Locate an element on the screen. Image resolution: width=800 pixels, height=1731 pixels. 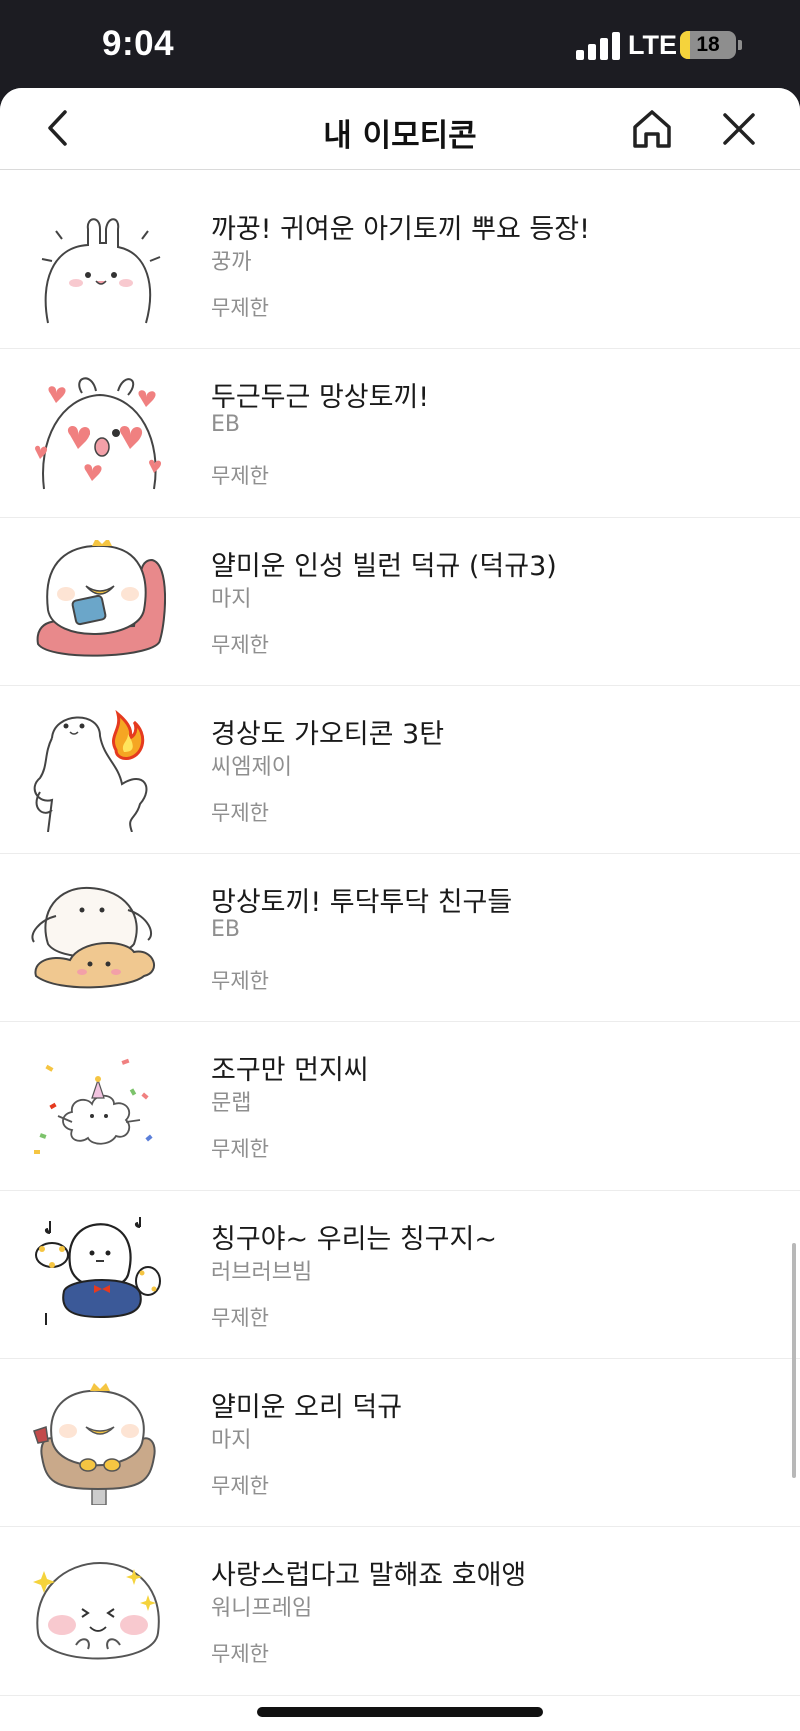
duck-in-chair-icon is located at coordinates (94, 1444).